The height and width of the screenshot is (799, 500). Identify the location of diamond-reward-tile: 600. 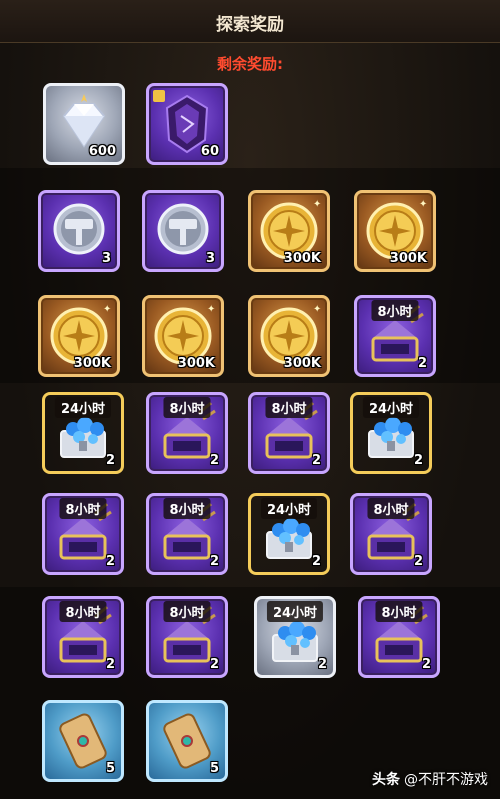
(84, 124).